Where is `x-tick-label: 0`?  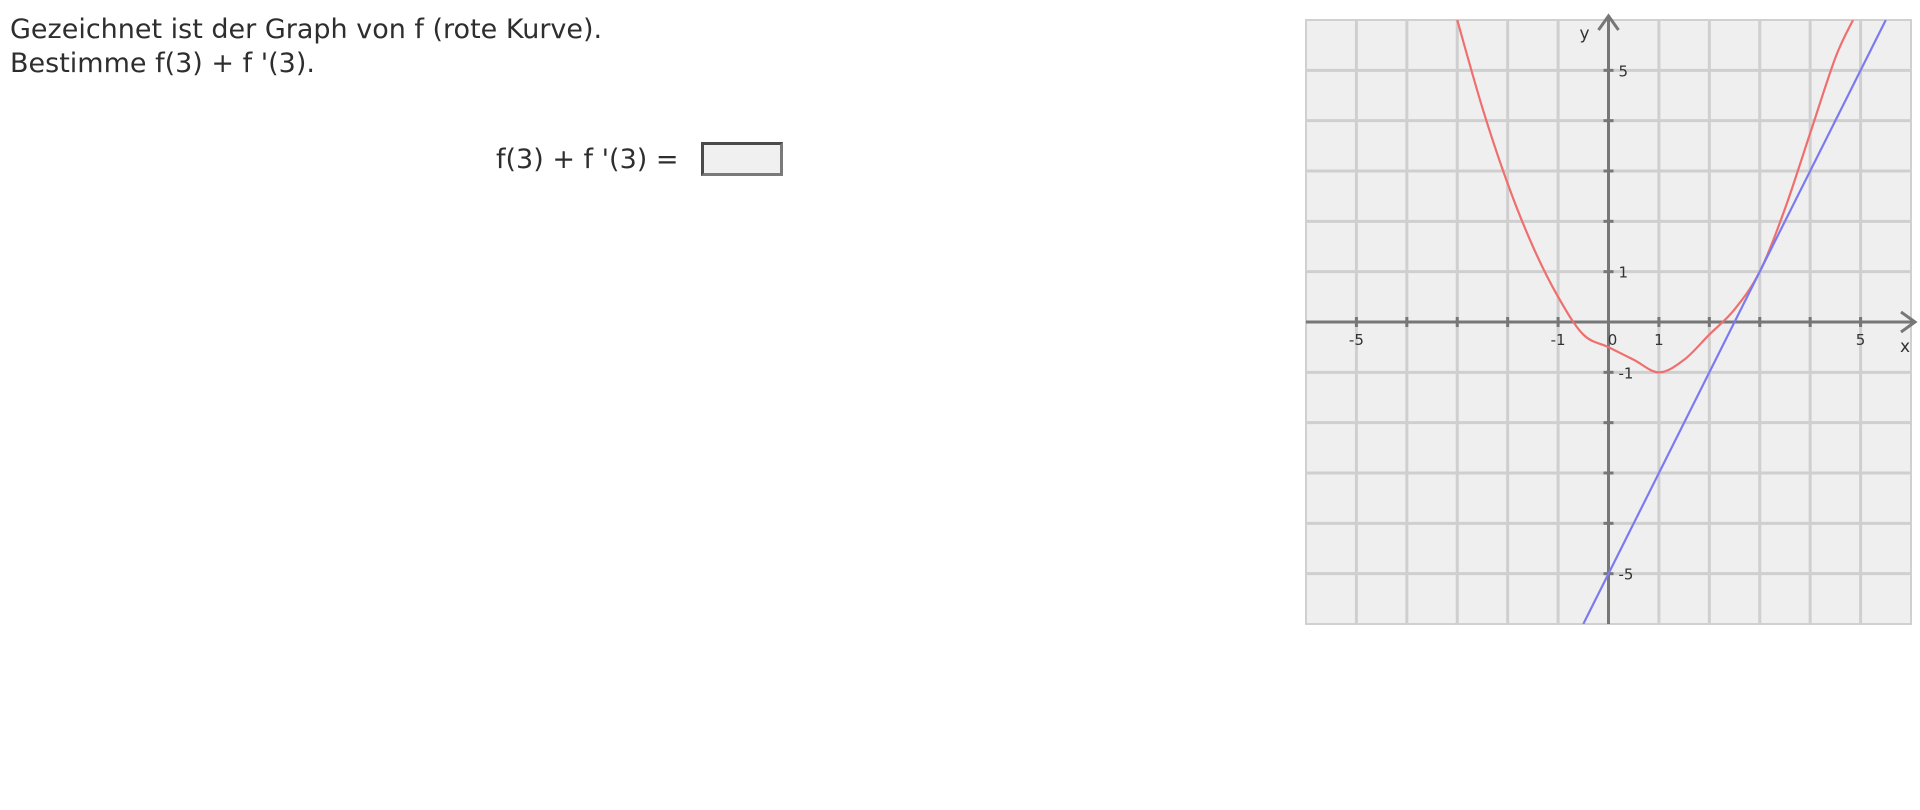 x-tick-label: 0 is located at coordinates (1613, 340).